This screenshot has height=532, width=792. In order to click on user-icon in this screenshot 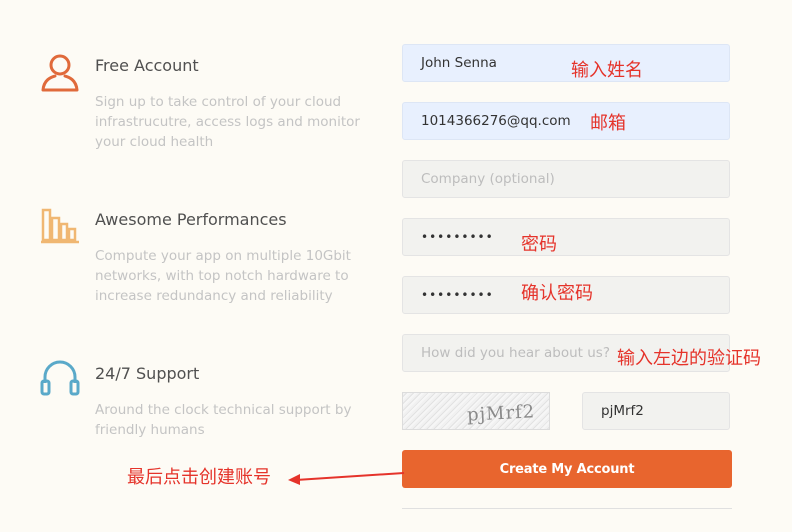, I will do `click(60, 73)`.